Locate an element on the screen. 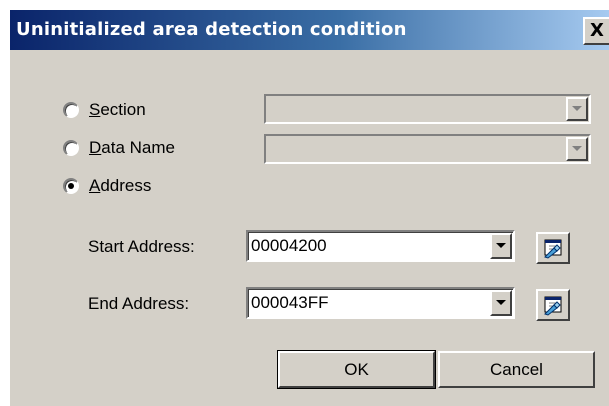 The width and height of the screenshot is (609, 406). start-address-dropdown-button is located at coordinates (501, 246).